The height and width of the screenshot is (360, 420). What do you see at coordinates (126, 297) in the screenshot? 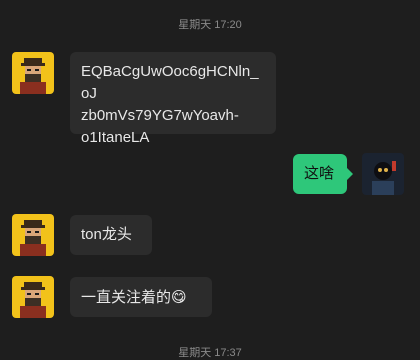
I see `message-text: 一直关注着的` at bounding box center [126, 297].